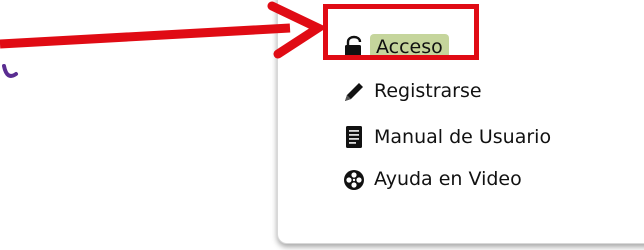 The image size is (644, 250). Describe the element at coordinates (401, 32) in the screenshot. I see `annotation-highlight-box` at that location.